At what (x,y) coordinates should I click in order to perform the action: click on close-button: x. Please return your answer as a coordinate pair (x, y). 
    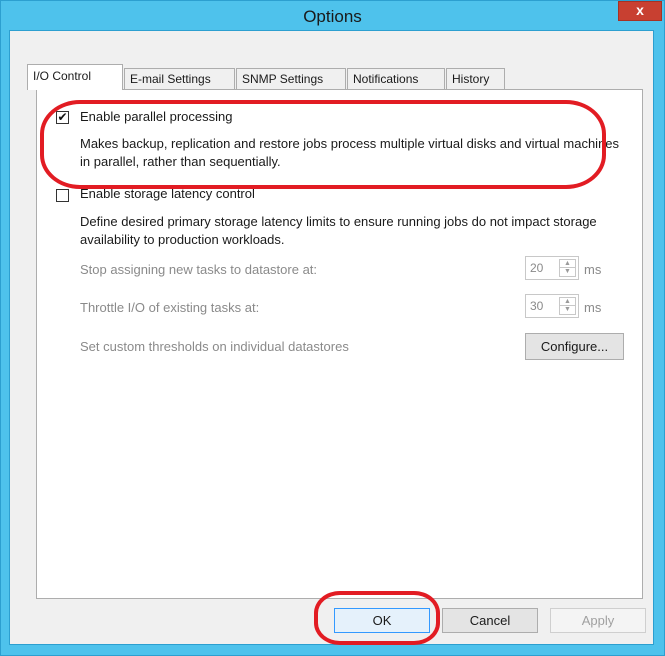
    Looking at the image, I should click on (640, 11).